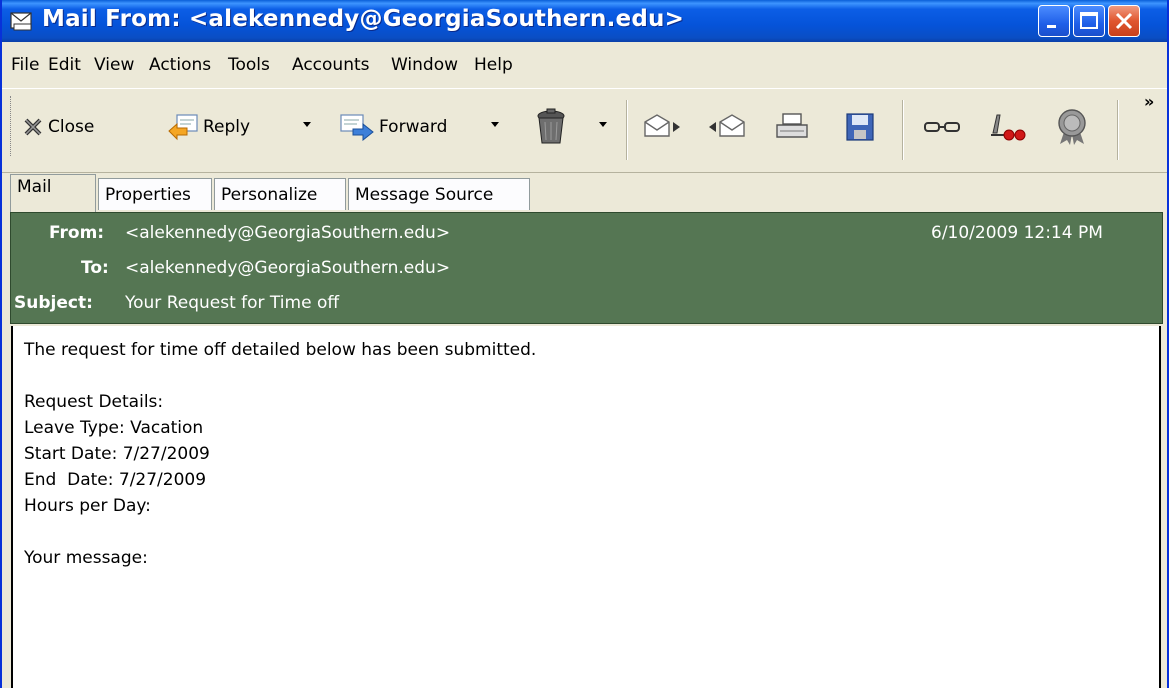 Image resolution: width=1169 pixels, height=688 pixels. I want to click on to-label: To:, so click(95, 268).